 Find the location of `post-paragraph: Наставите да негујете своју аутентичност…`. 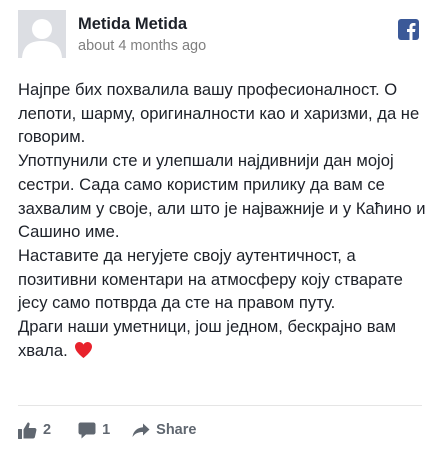

post-paragraph: Наставите да негујете своју аутентичност… is located at coordinates (210, 279).